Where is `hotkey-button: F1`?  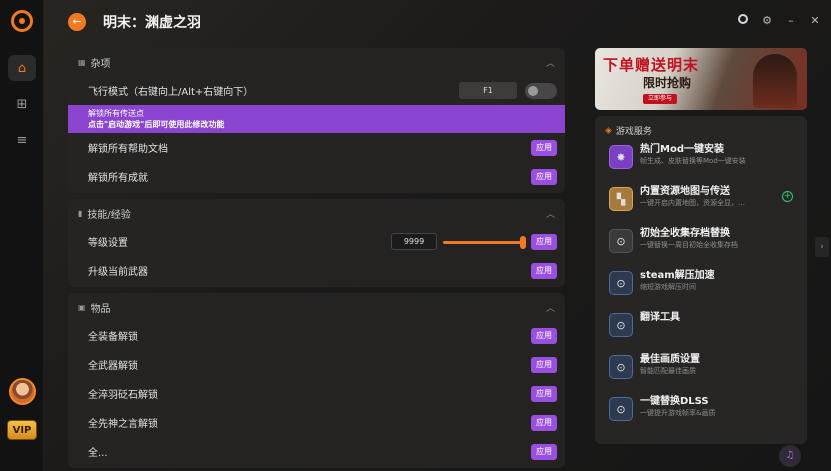
hotkey-button: F1 is located at coordinates (488, 90).